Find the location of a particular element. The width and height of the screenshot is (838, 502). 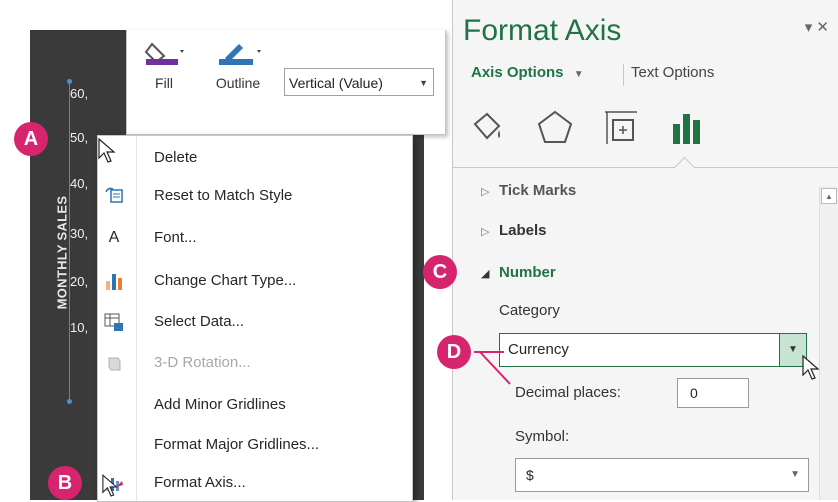

menu-item-add-minor-gridlines: Add Minor Gridlines is located at coordinates (255, 405).